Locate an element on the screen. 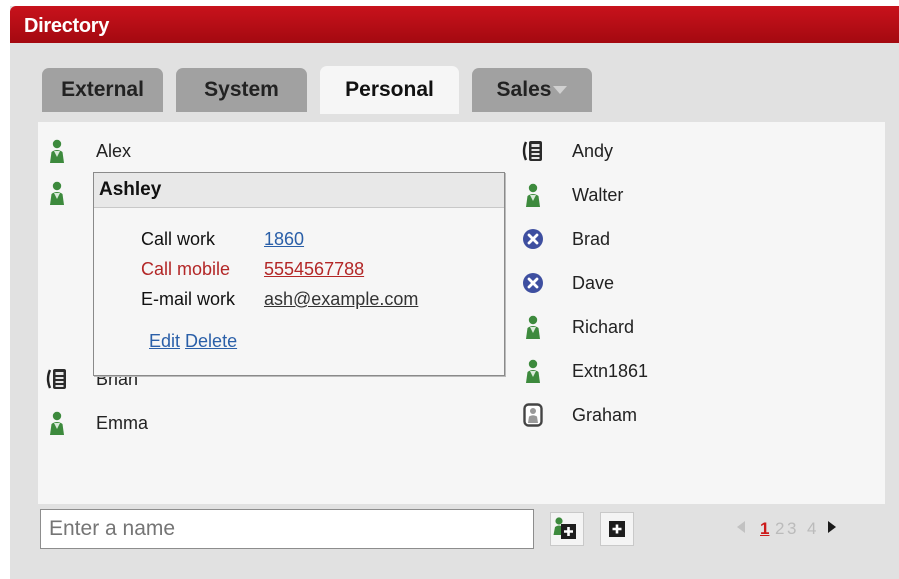  contact-alex: Alex is located at coordinates (88, 151).